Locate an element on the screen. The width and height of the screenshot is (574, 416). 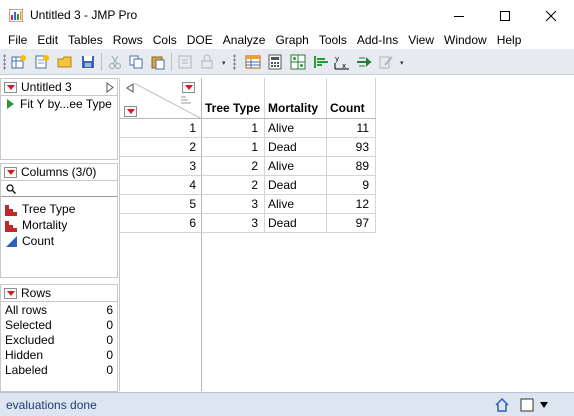
menu-tables: Tables is located at coordinates (85, 40).